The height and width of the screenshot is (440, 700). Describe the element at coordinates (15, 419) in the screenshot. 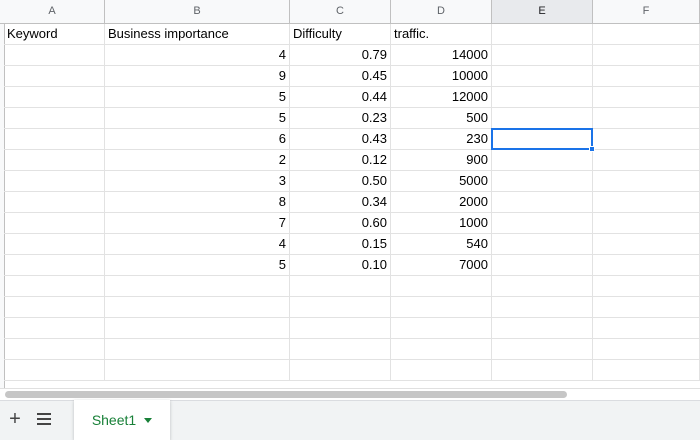

I see `plus-icon: +` at that location.